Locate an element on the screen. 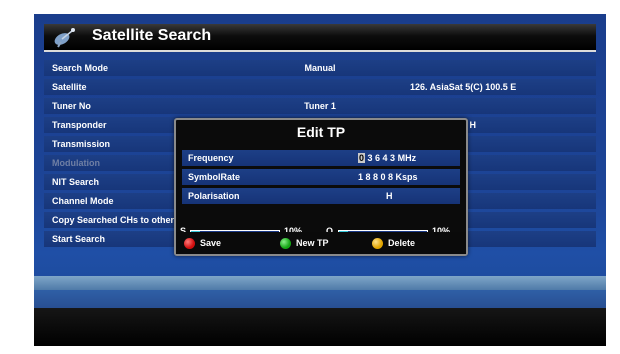 The width and height of the screenshot is (620, 354). frequency-label: Frequency is located at coordinates (211, 158).